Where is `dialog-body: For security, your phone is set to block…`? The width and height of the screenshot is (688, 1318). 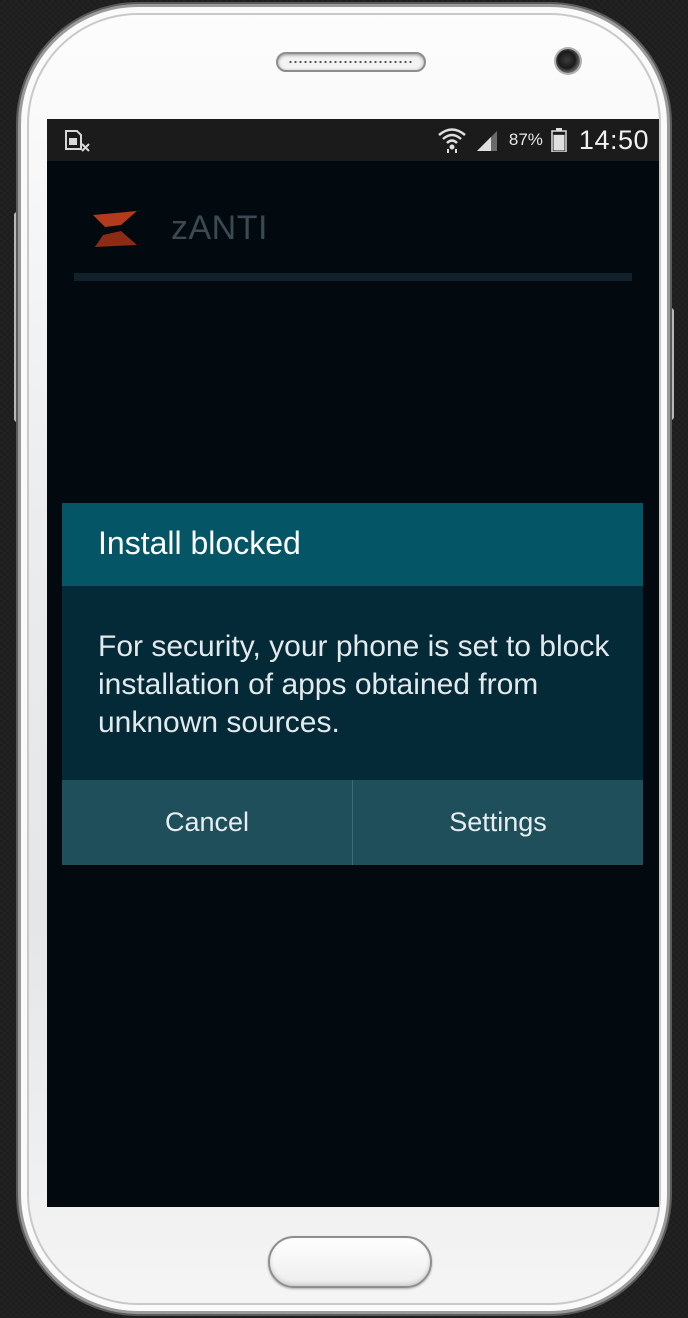
dialog-body: For security, your phone is set to block… is located at coordinates (352, 683).